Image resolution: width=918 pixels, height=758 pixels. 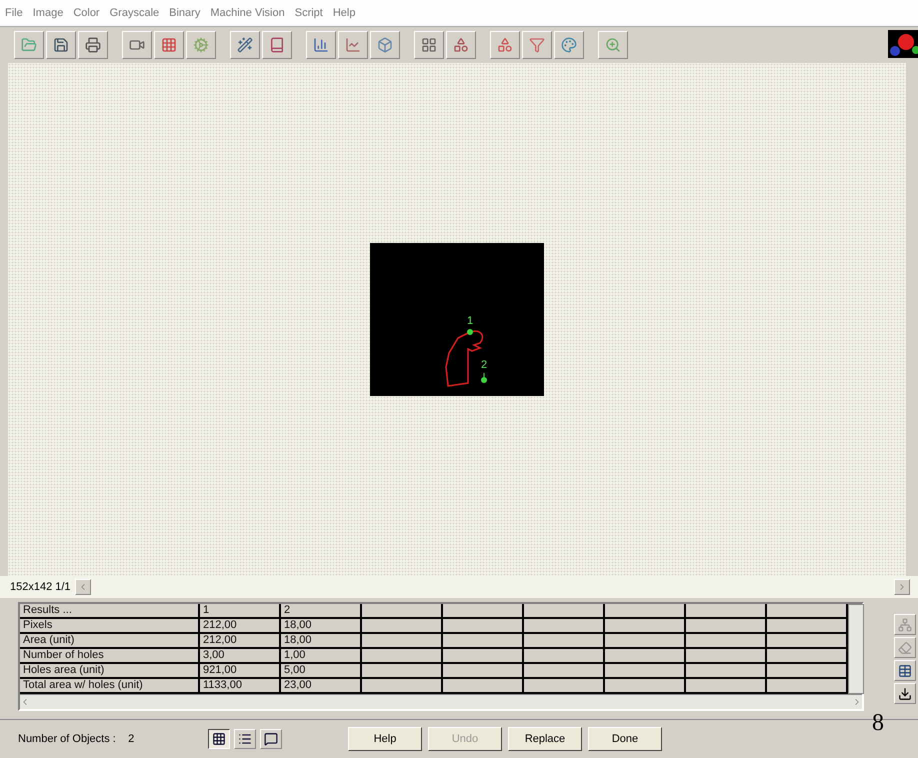 What do you see at coordinates (48, 13) in the screenshot?
I see `menu-item: Image` at bounding box center [48, 13].